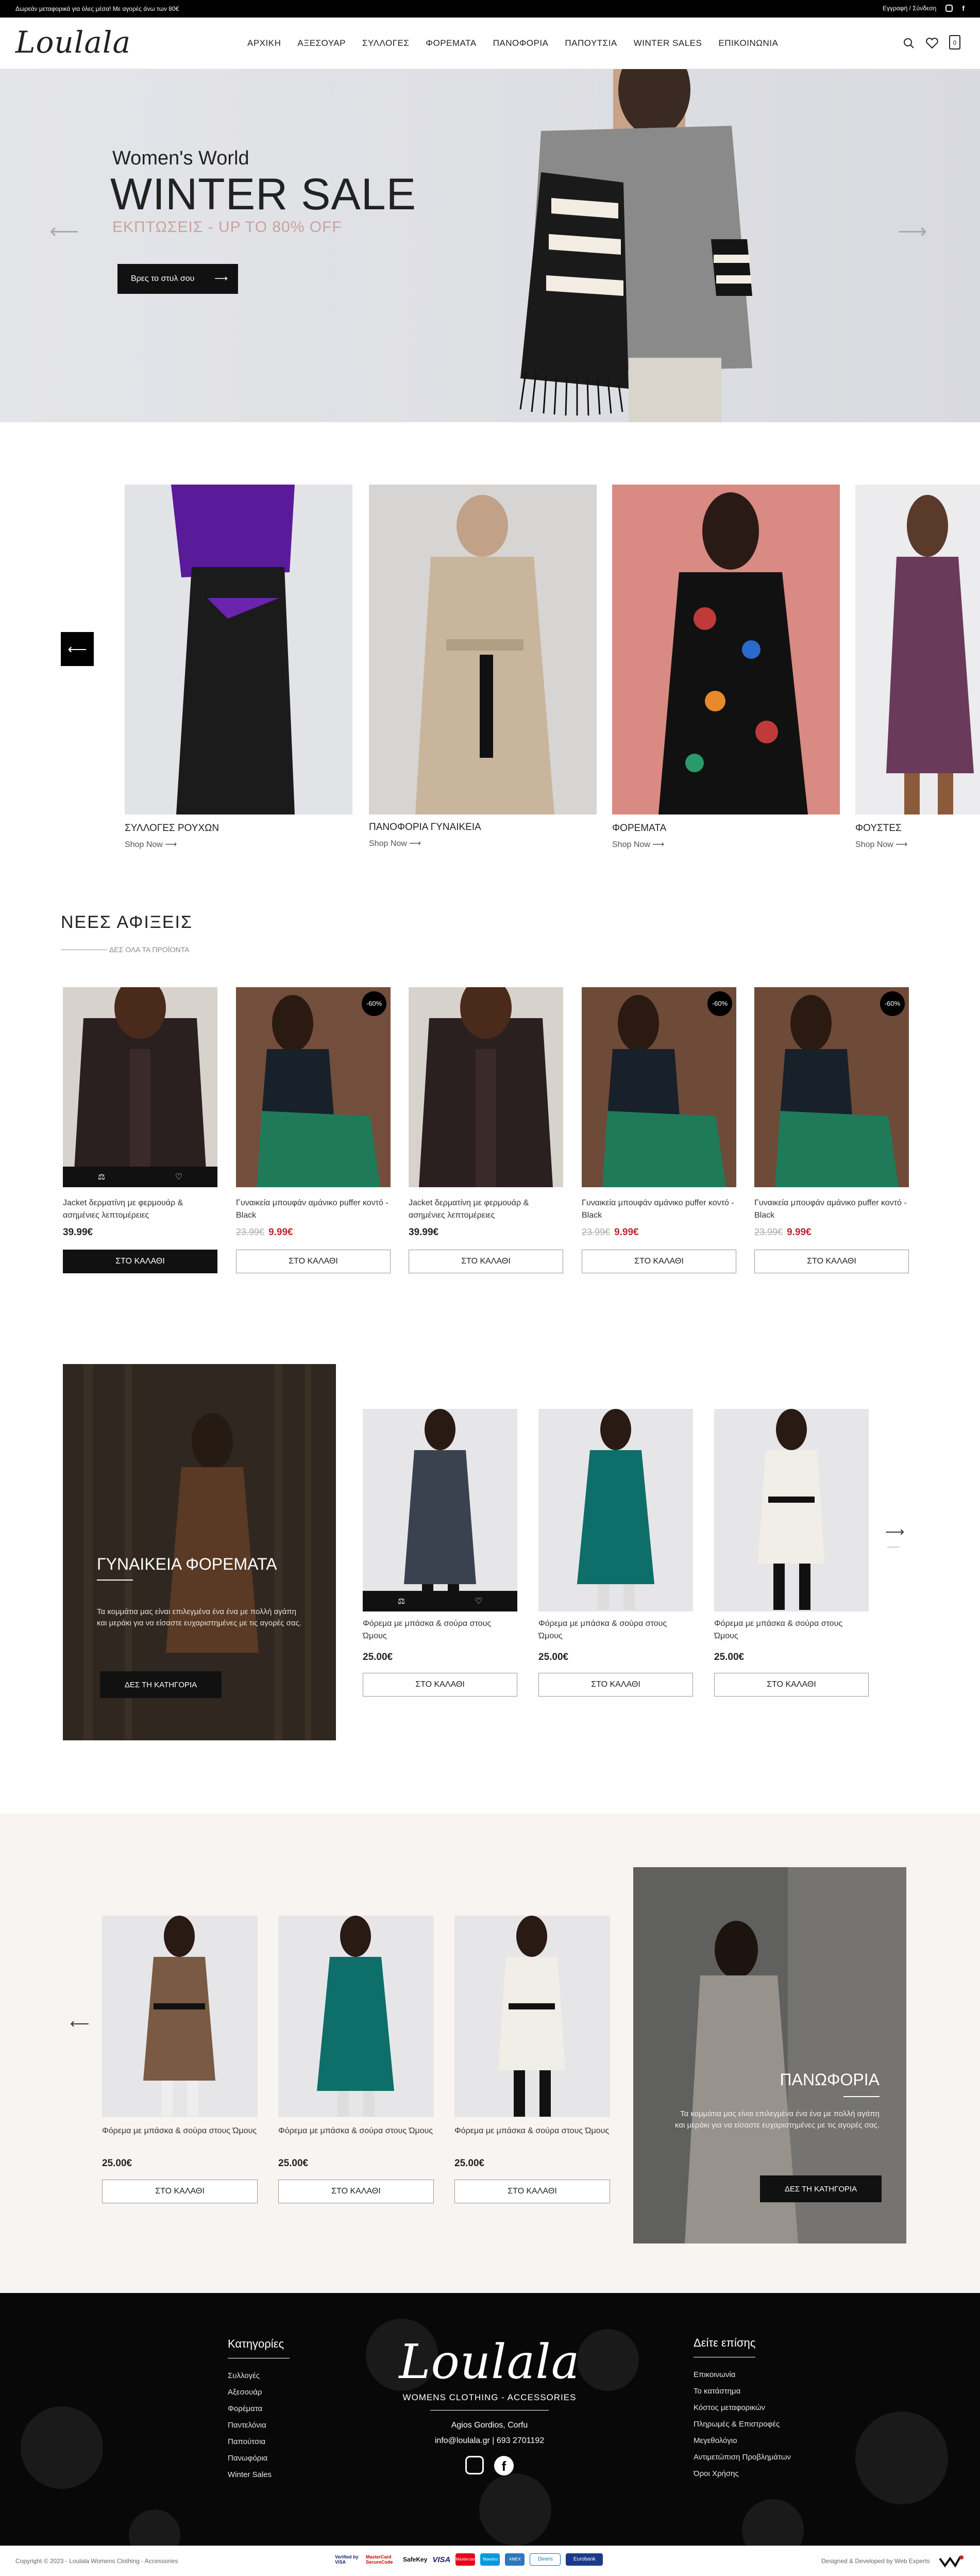  What do you see at coordinates (451, 43) in the screenshot?
I see `nav-dresses: ΦΟΡΕΜΑΤΑ` at bounding box center [451, 43].